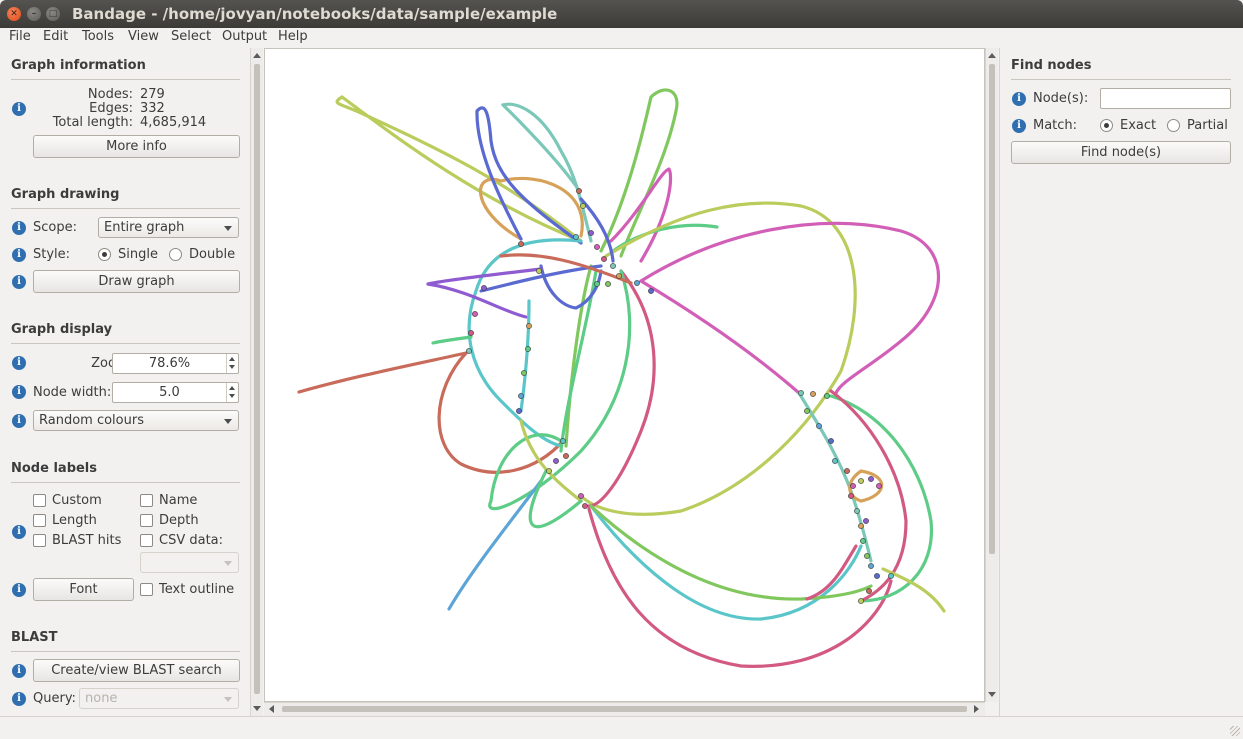  Describe the element at coordinates (34, 14) in the screenshot. I see `minimize-window-button: –` at that location.